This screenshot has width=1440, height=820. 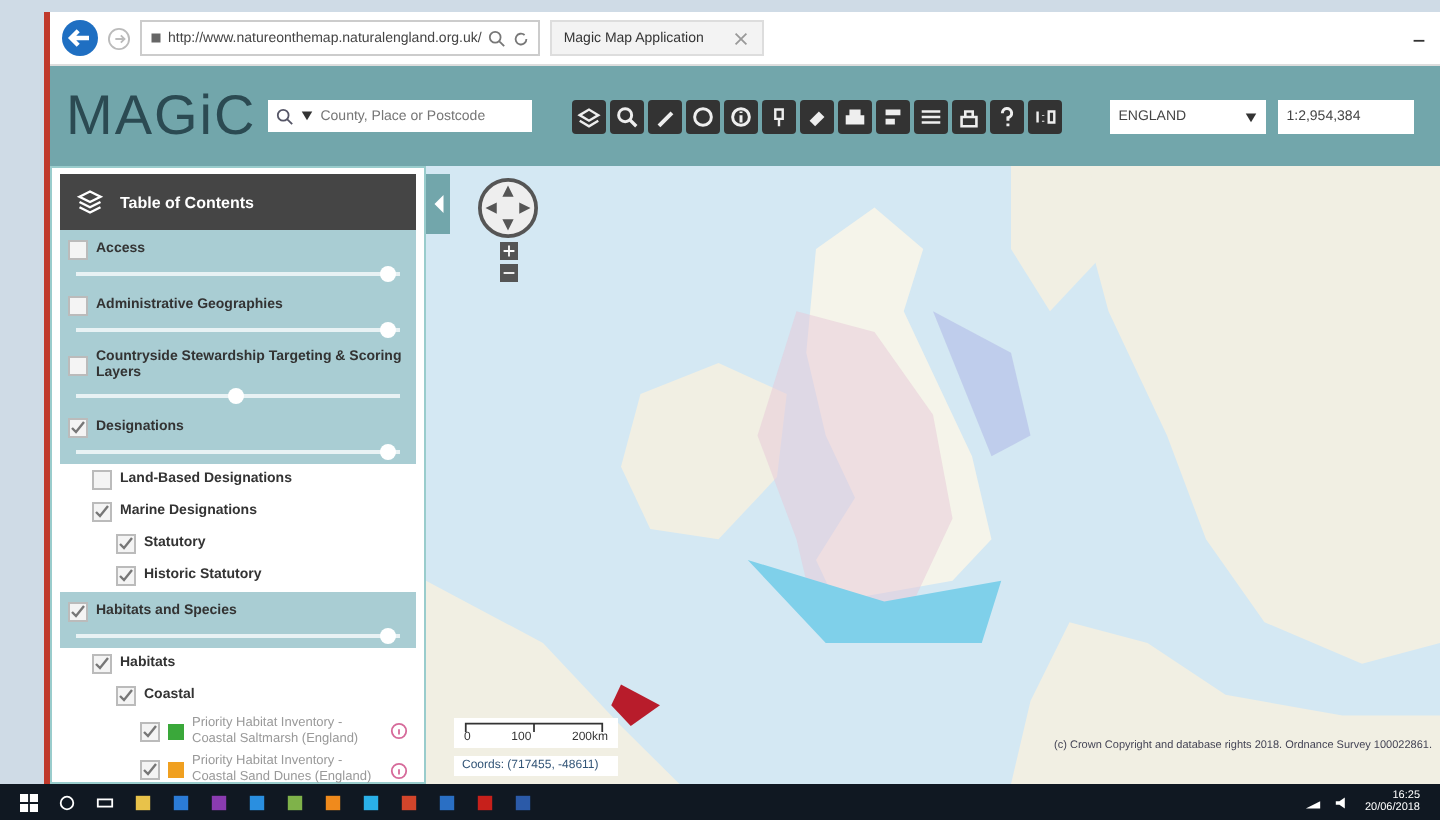 I want to click on panel-title: Table of Contents, so click(x=187, y=202).